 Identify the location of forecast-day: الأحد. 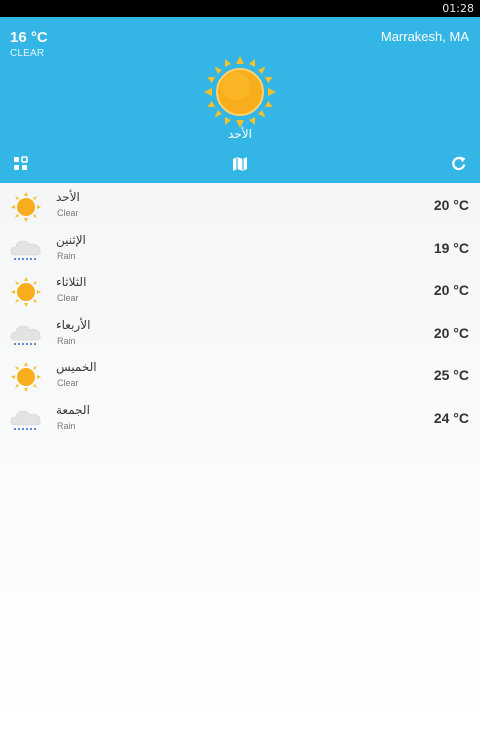
(68, 197).